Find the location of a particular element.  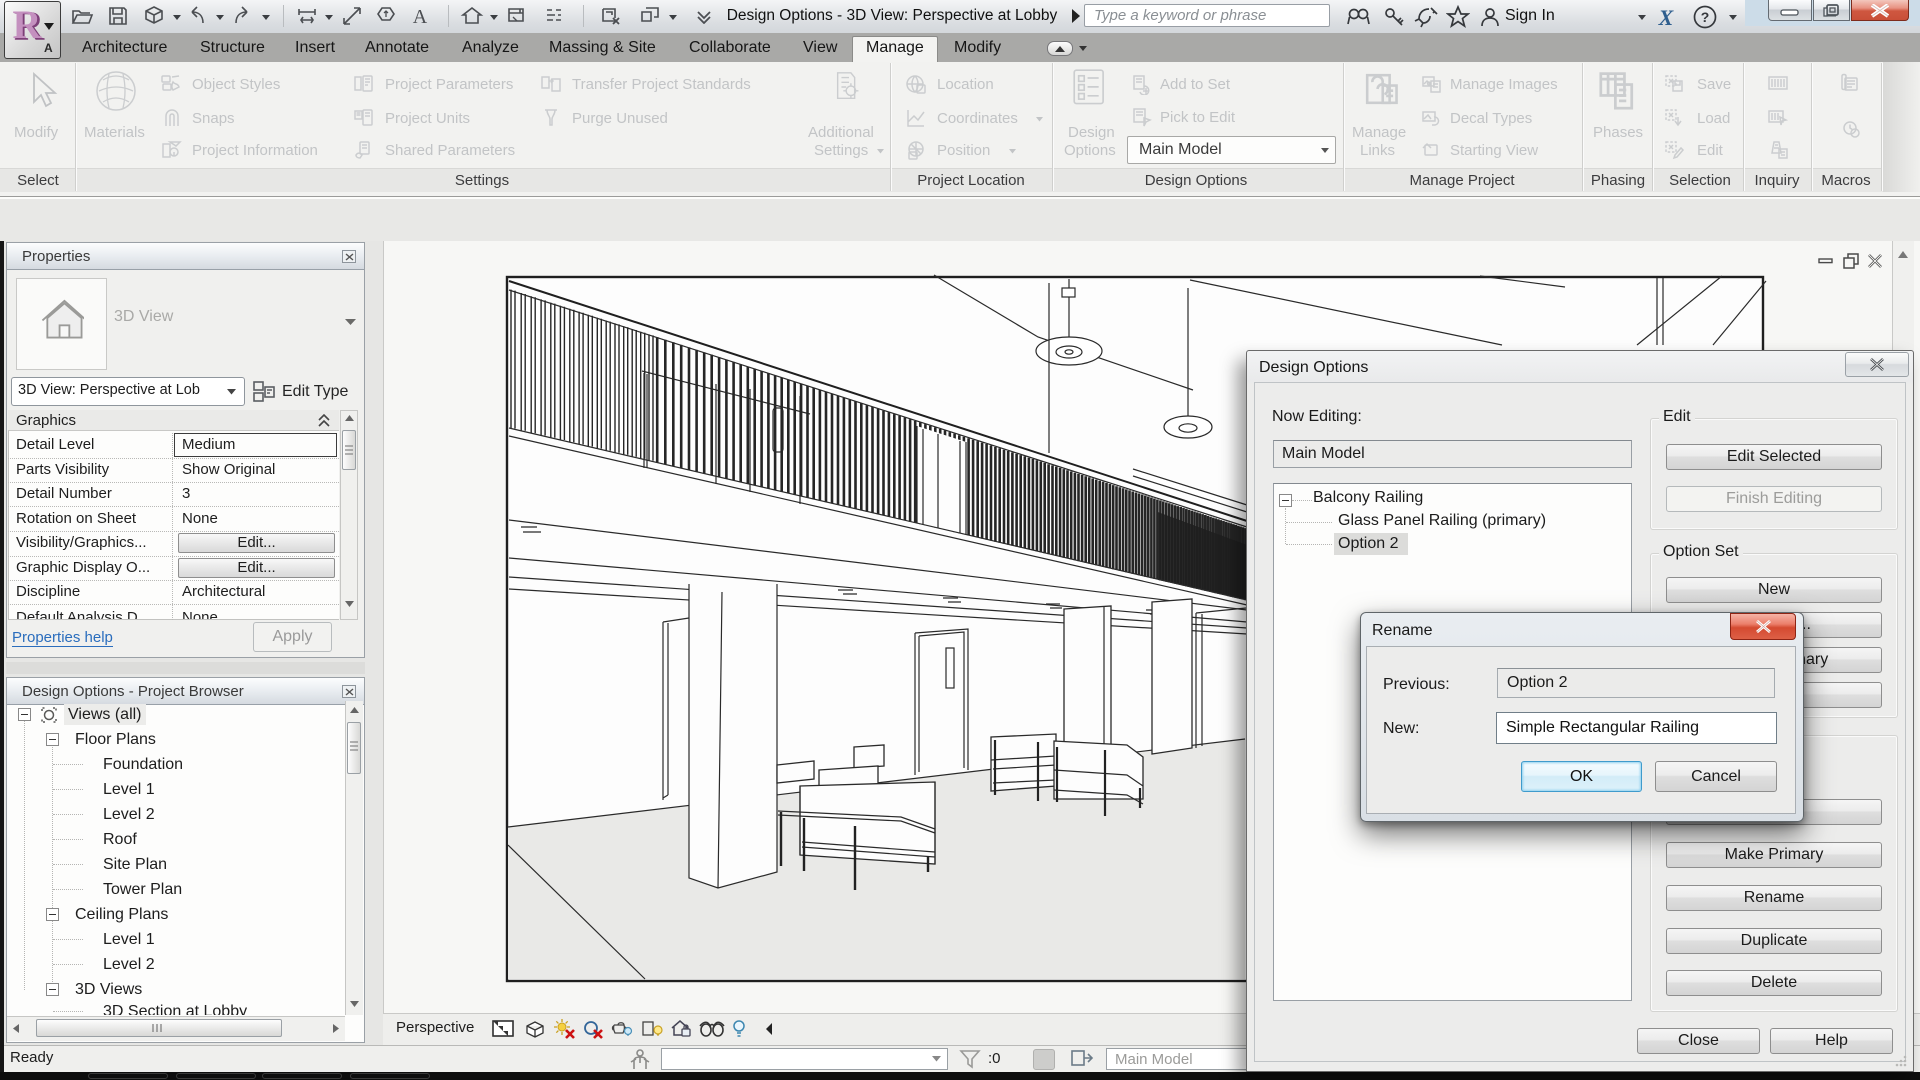

svg-text: A is located at coordinates (420, 17).